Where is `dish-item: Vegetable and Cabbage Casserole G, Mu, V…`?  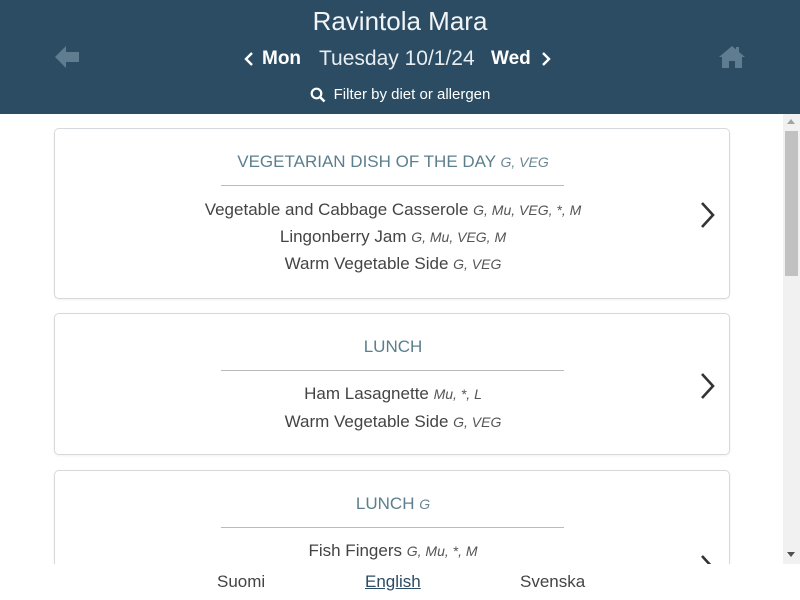 dish-item: Vegetable and Cabbage Casserole G, Mu, V… is located at coordinates (393, 210).